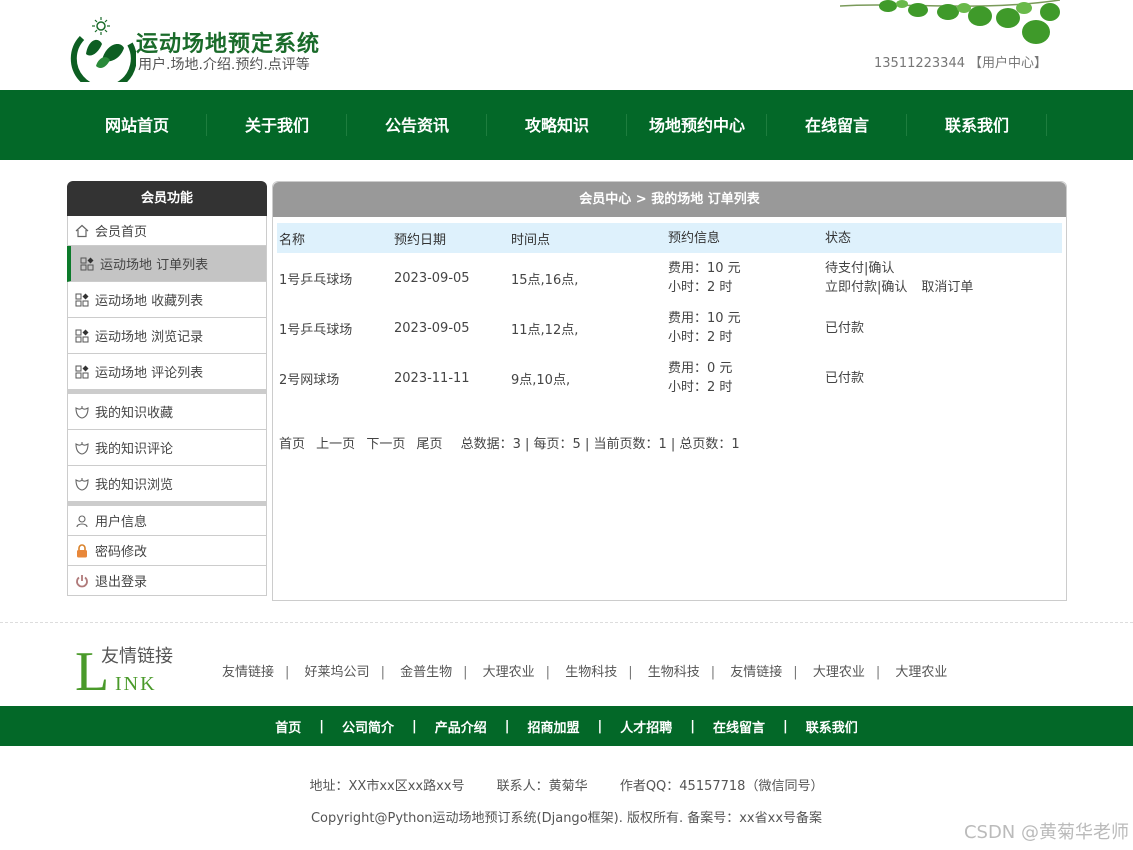 The height and width of the screenshot is (850, 1133). Describe the element at coordinates (167, 521) in the screenshot. I see `sidebar-item-user-info: 用户信息` at that location.